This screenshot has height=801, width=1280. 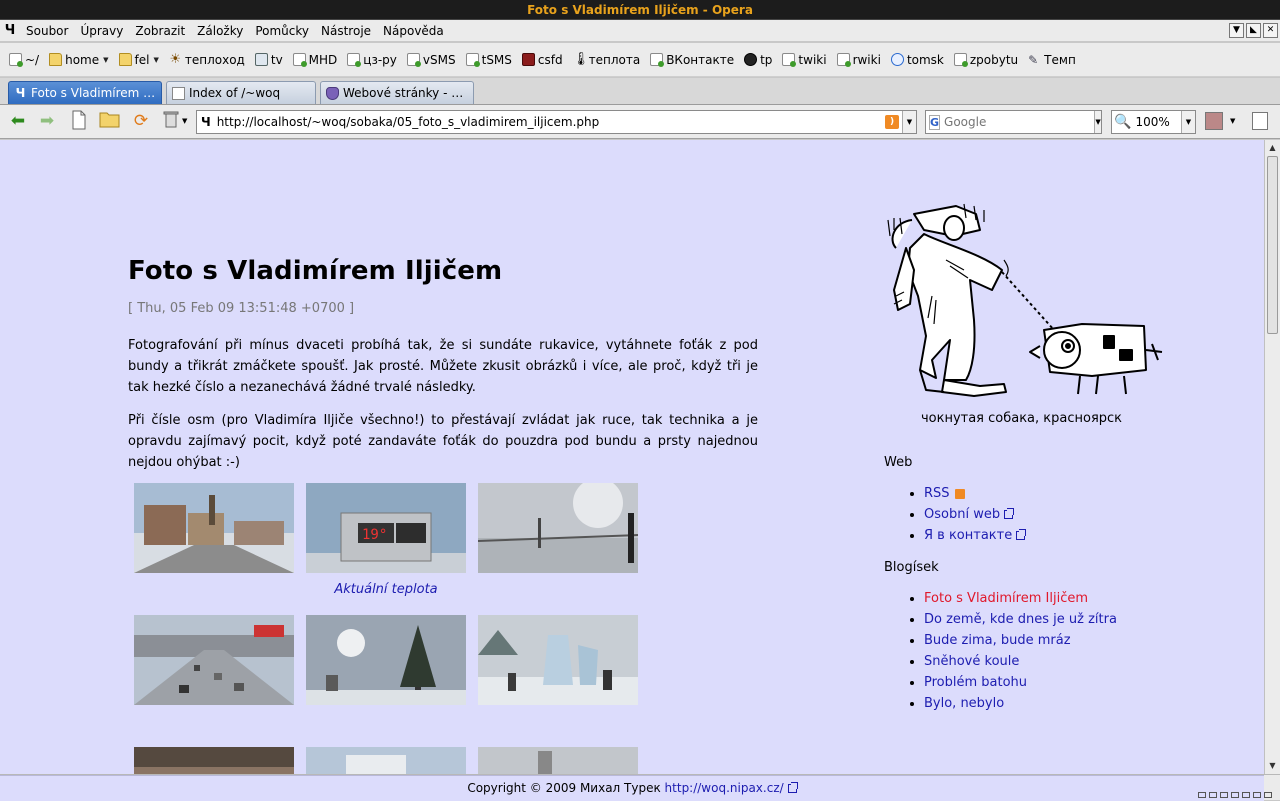 What do you see at coordinates (269, 60) in the screenshot?
I see `bookmark-tv: tv` at bounding box center [269, 60].